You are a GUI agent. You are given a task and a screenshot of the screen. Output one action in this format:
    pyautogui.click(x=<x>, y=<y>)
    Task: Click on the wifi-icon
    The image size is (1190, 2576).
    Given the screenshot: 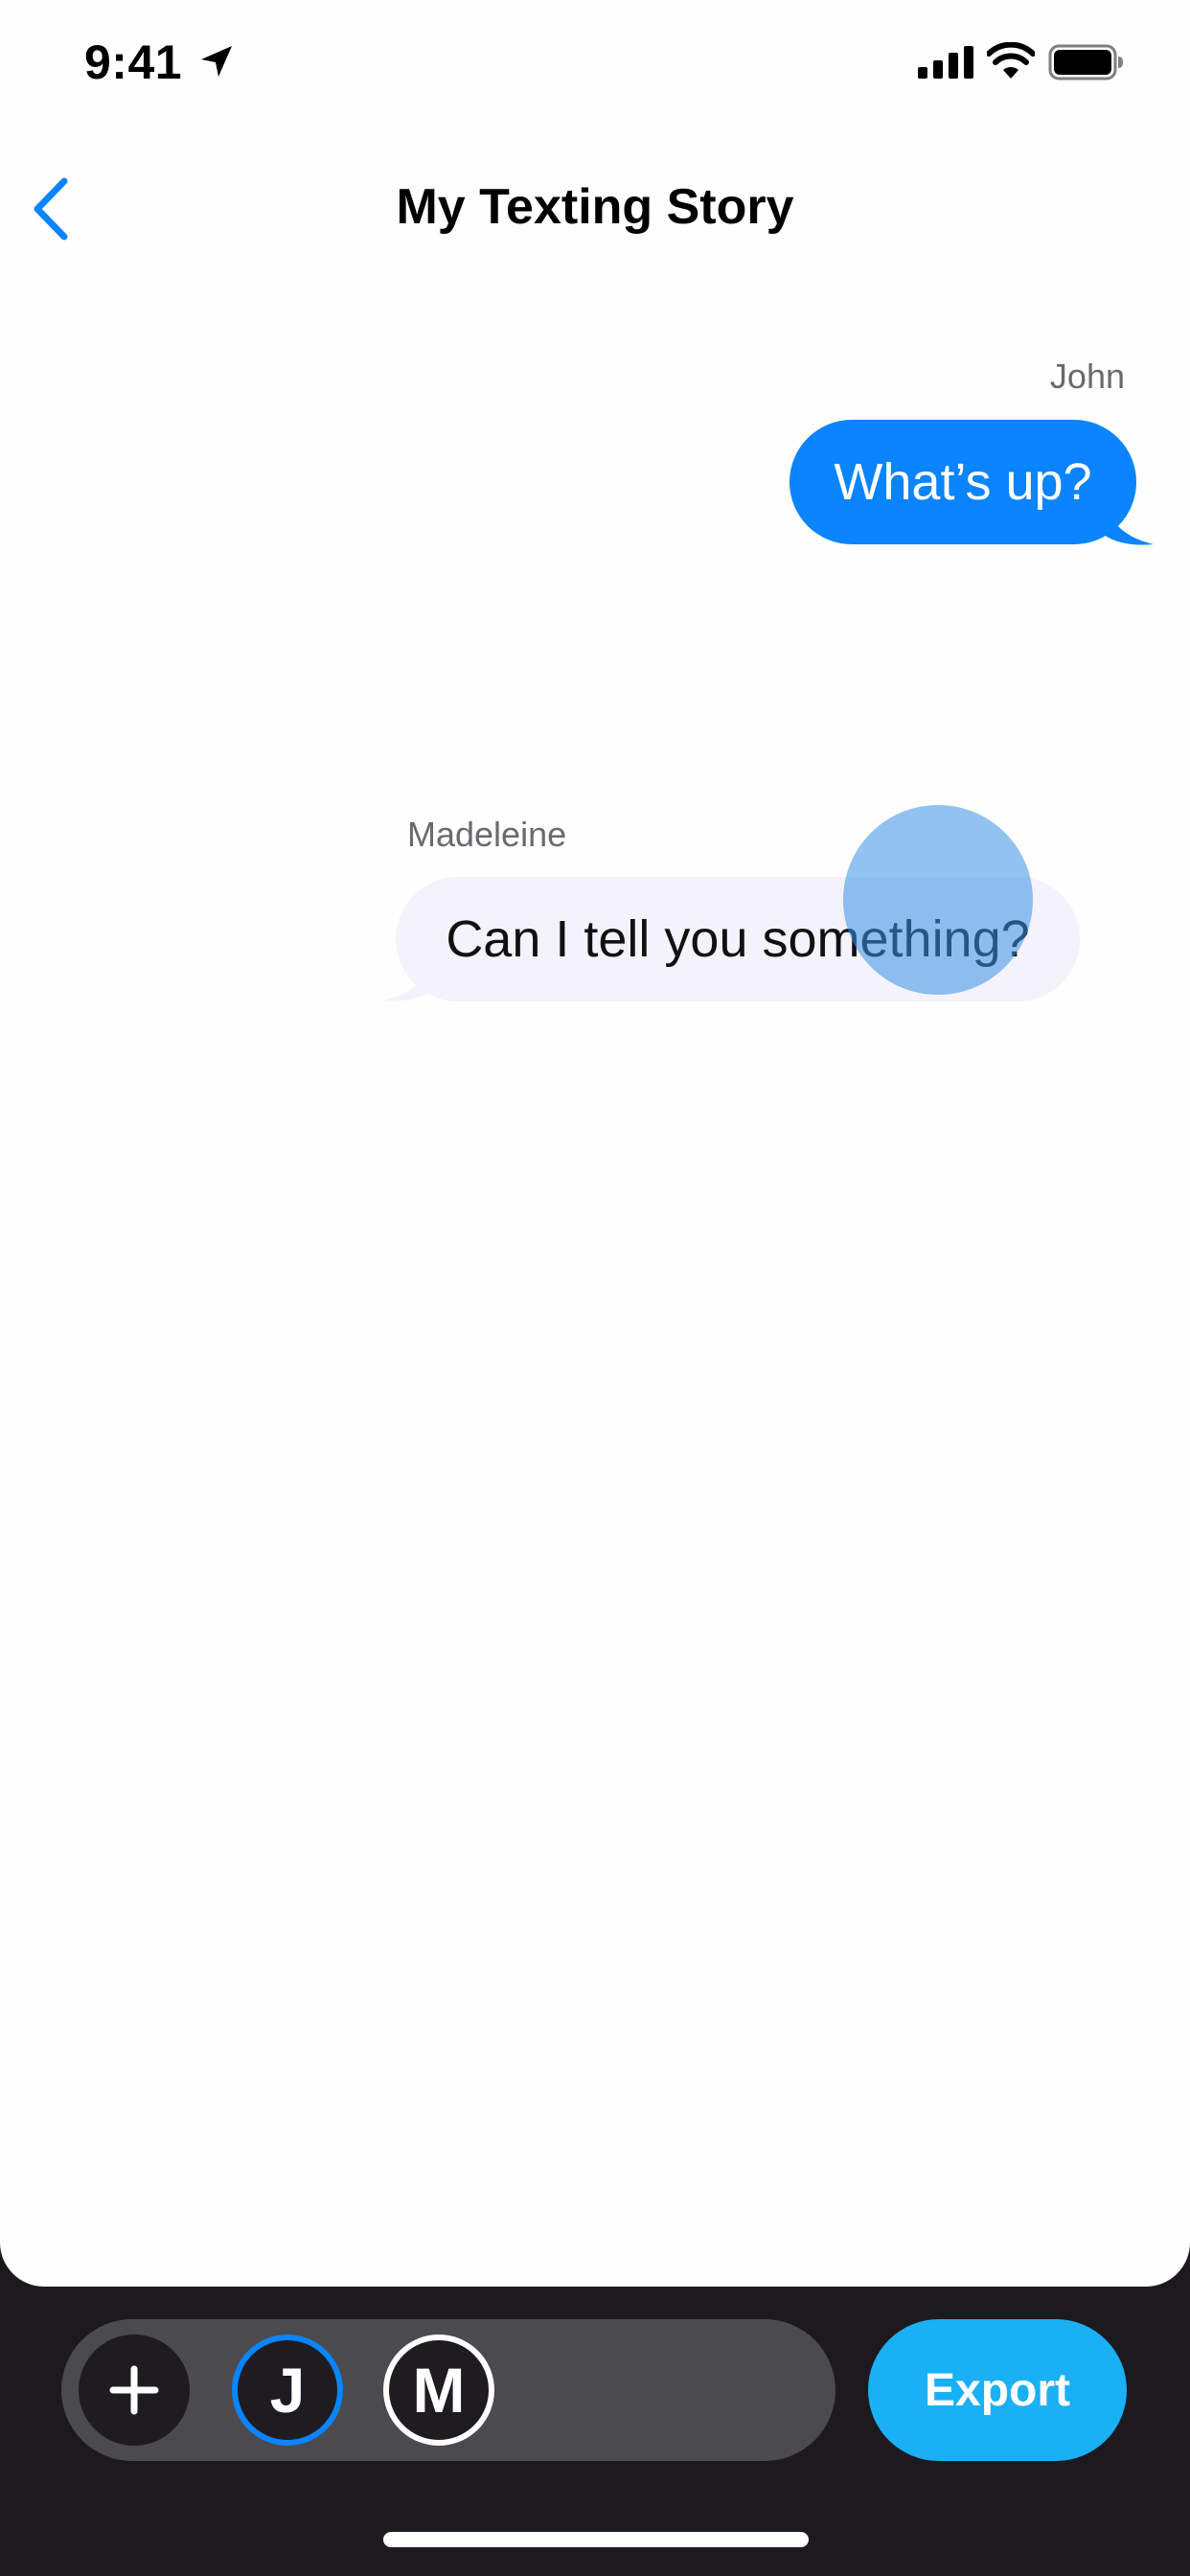 What is the action you would take?
    pyautogui.click(x=1011, y=60)
    